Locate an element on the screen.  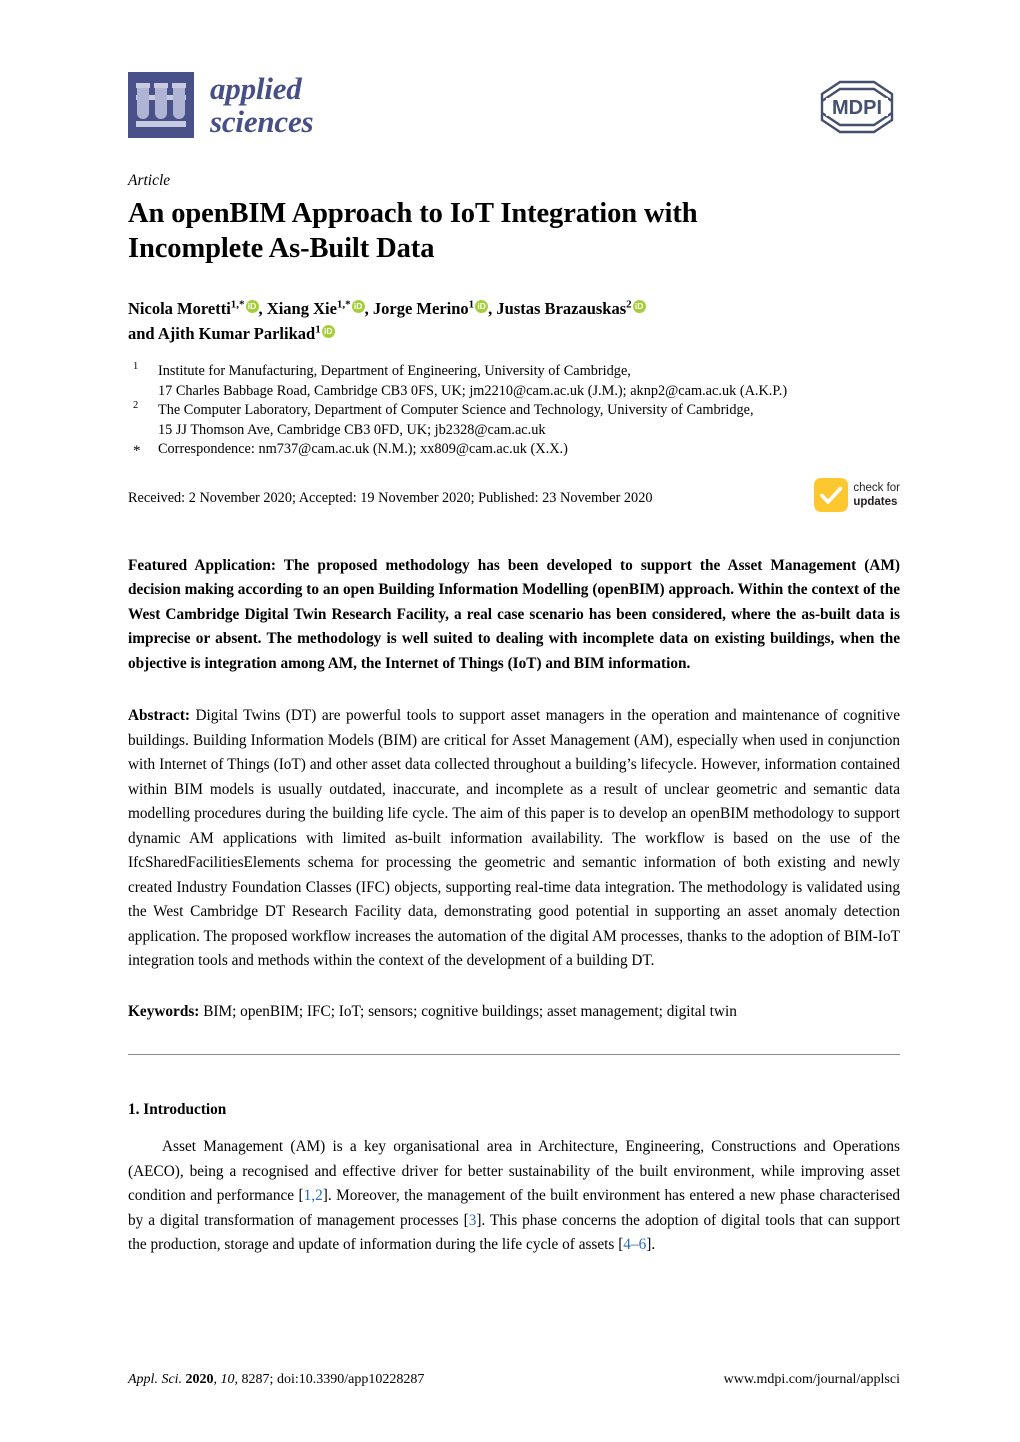
journal-brand: applied sciences is located at coordinates (221, 105).